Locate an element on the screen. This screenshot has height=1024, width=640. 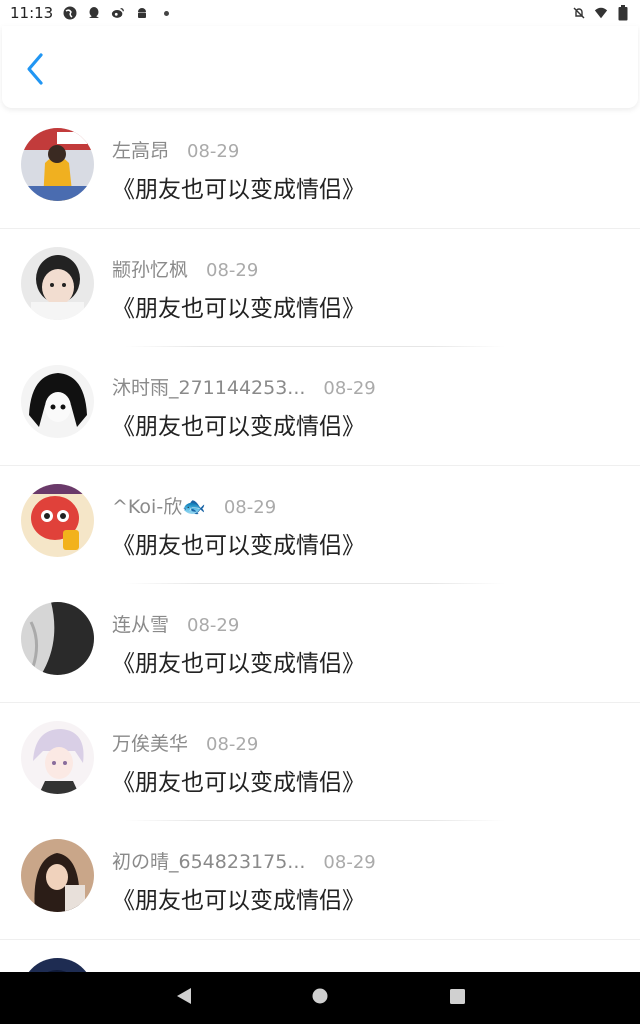
chevron-left-icon is located at coordinates (35, 71).